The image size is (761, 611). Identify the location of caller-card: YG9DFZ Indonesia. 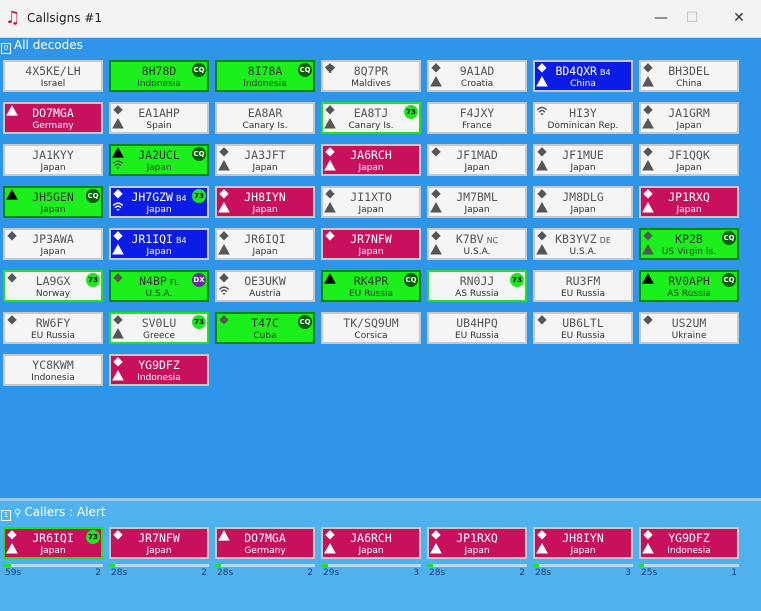
(689, 543).